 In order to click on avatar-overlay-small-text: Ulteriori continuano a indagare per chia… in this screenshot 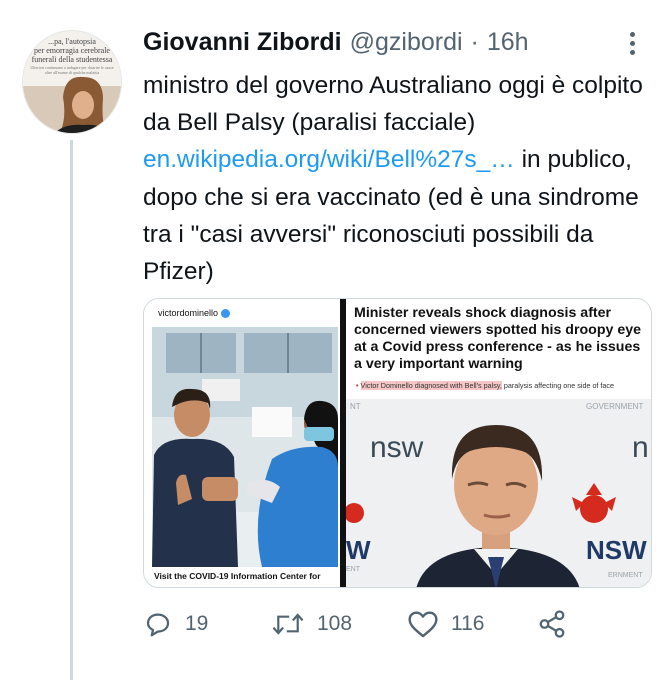, I will do `click(72, 70)`.